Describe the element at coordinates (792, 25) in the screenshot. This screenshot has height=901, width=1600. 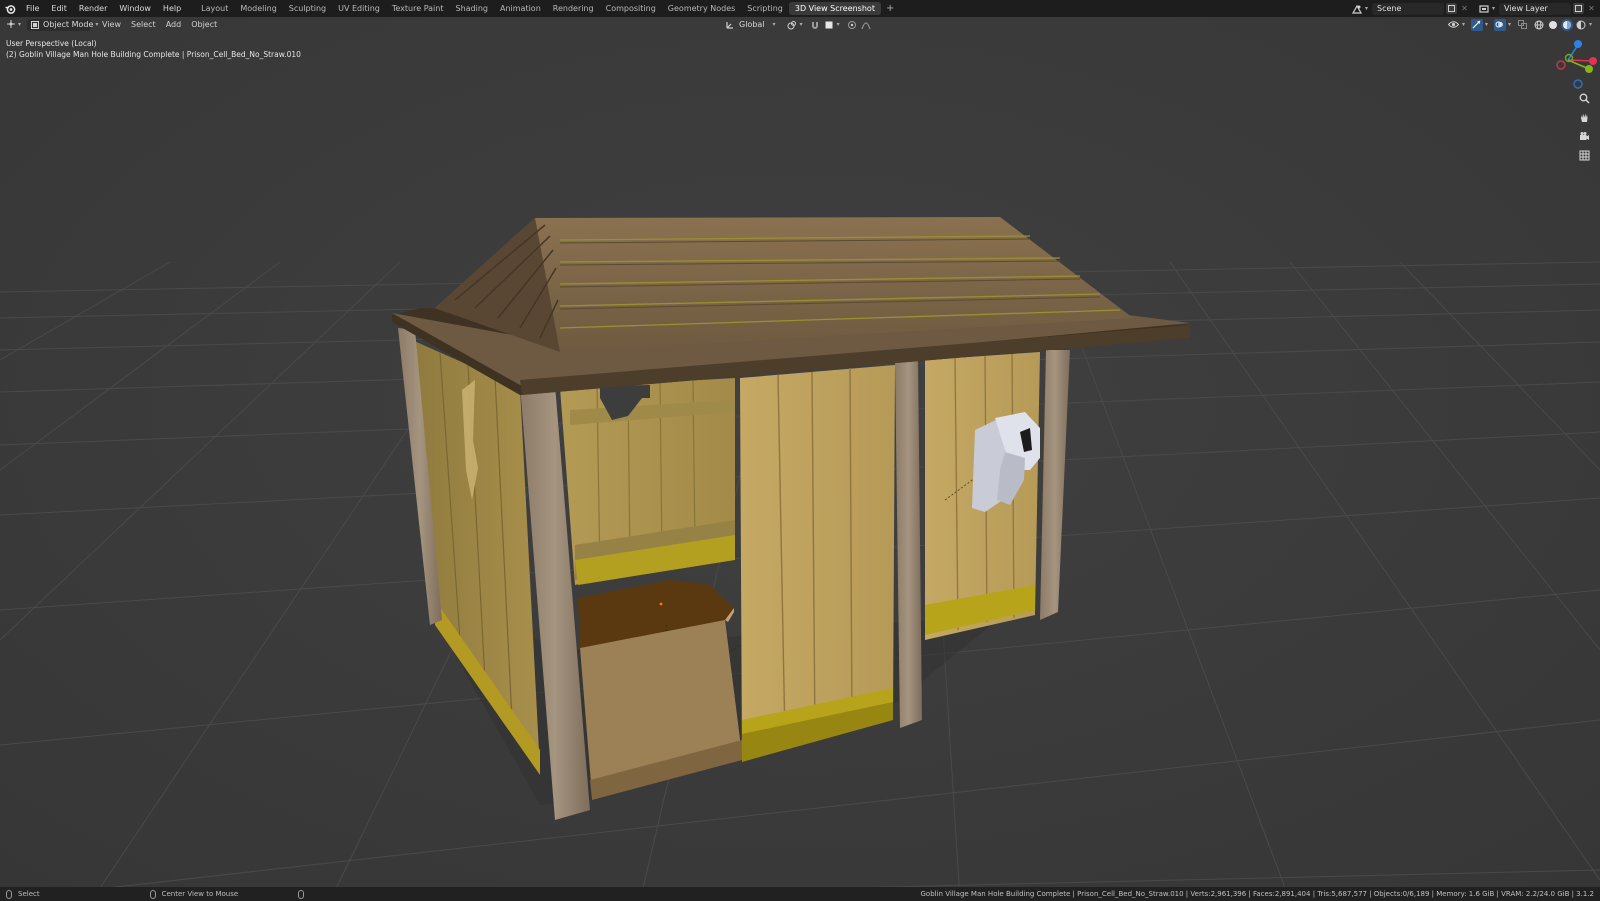
I see `pivot-icon` at that location.